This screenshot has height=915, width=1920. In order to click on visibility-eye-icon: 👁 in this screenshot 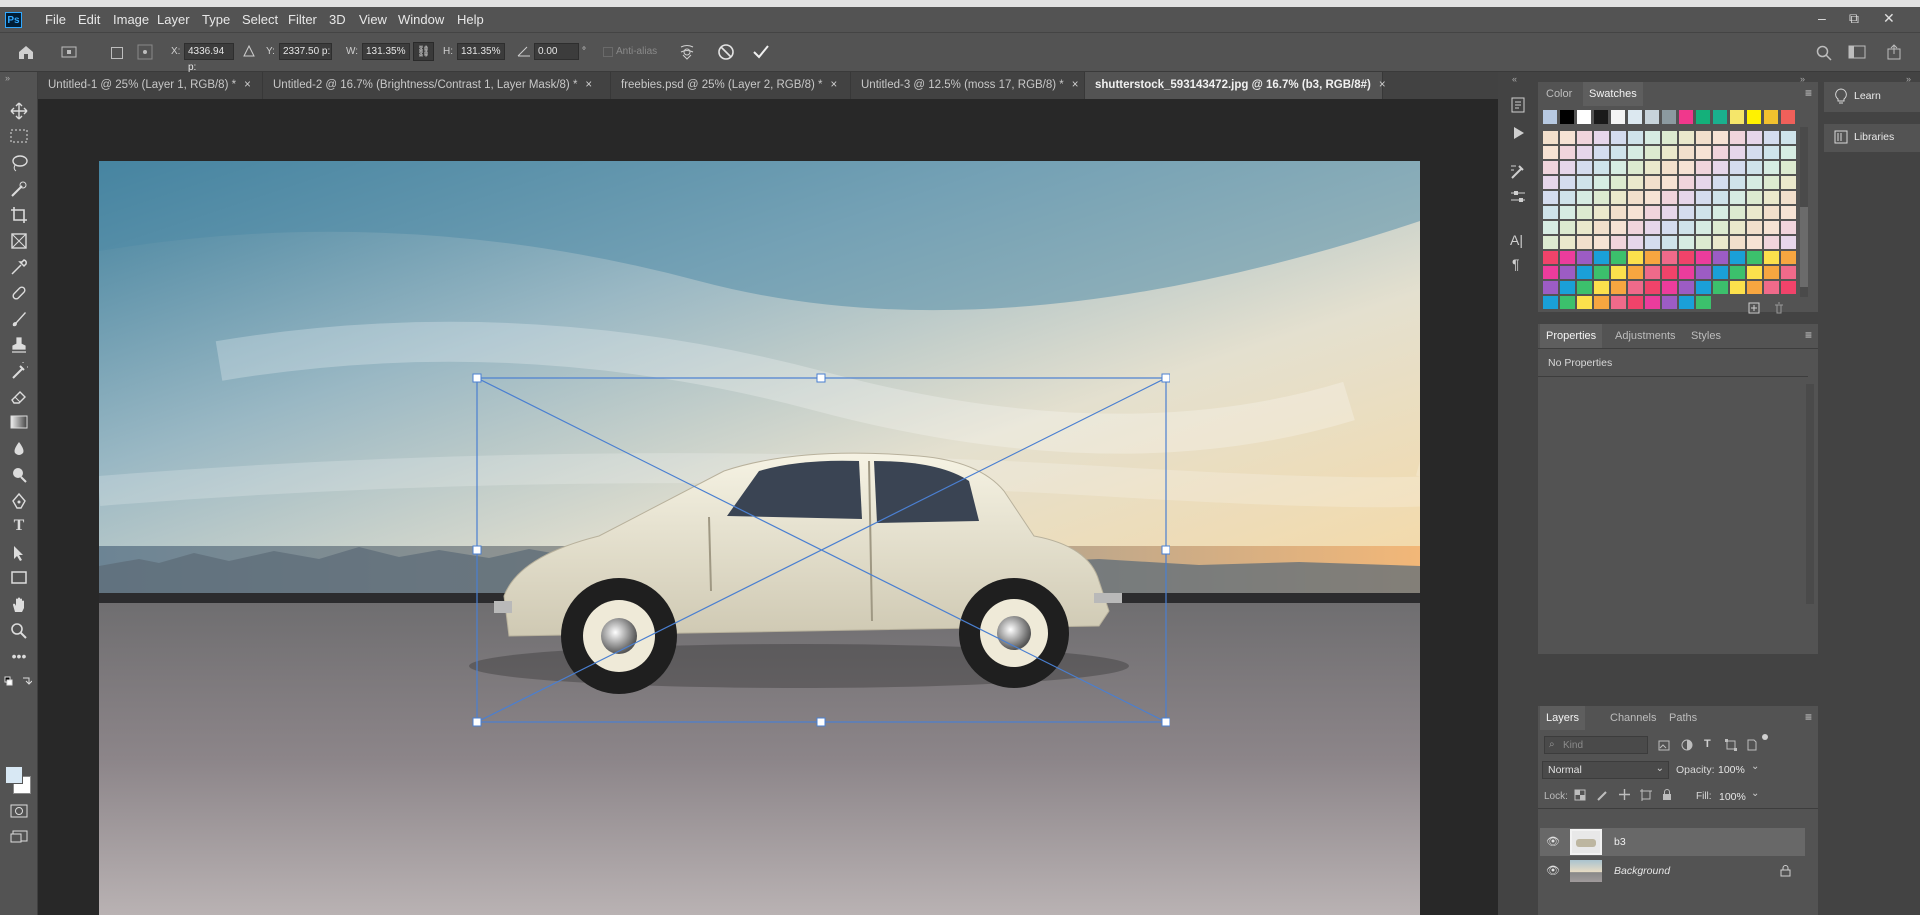, I will do `click(1553, 870)`.